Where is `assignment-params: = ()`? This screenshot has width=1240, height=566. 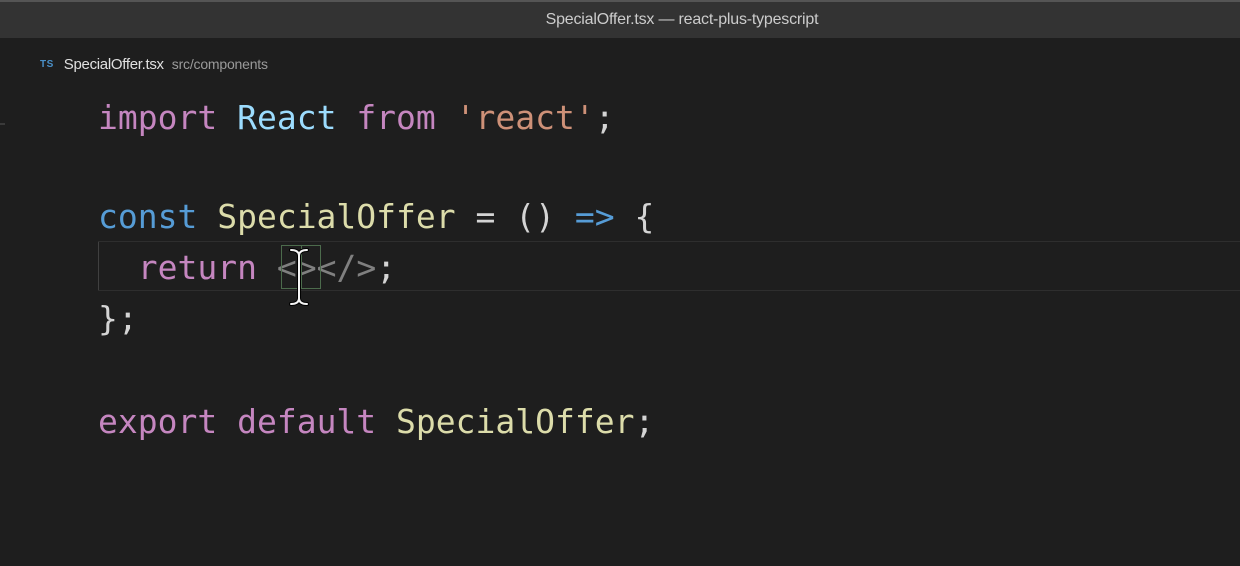 assignment-params: = () is located at coordinates (515, 216).